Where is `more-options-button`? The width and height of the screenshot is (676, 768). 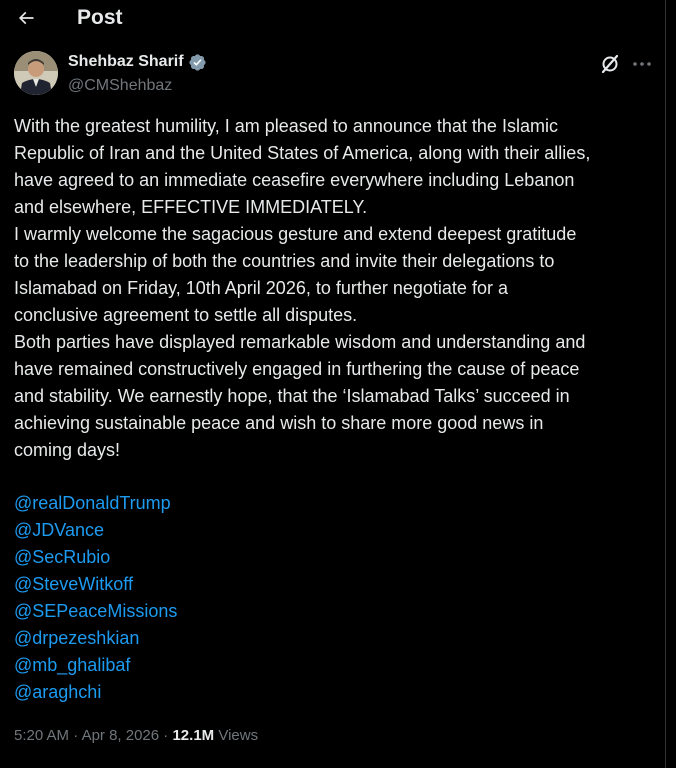
more-options-button is located at coordinates (642, 64).